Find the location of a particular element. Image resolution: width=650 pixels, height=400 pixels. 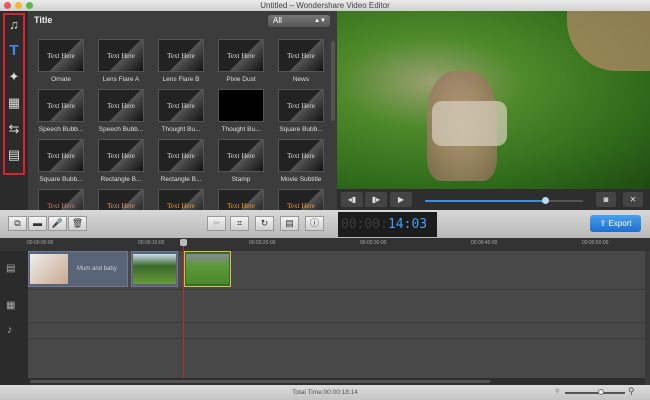

chevron-updown-icon: ▲▼ is located at coordinates (320, 21).